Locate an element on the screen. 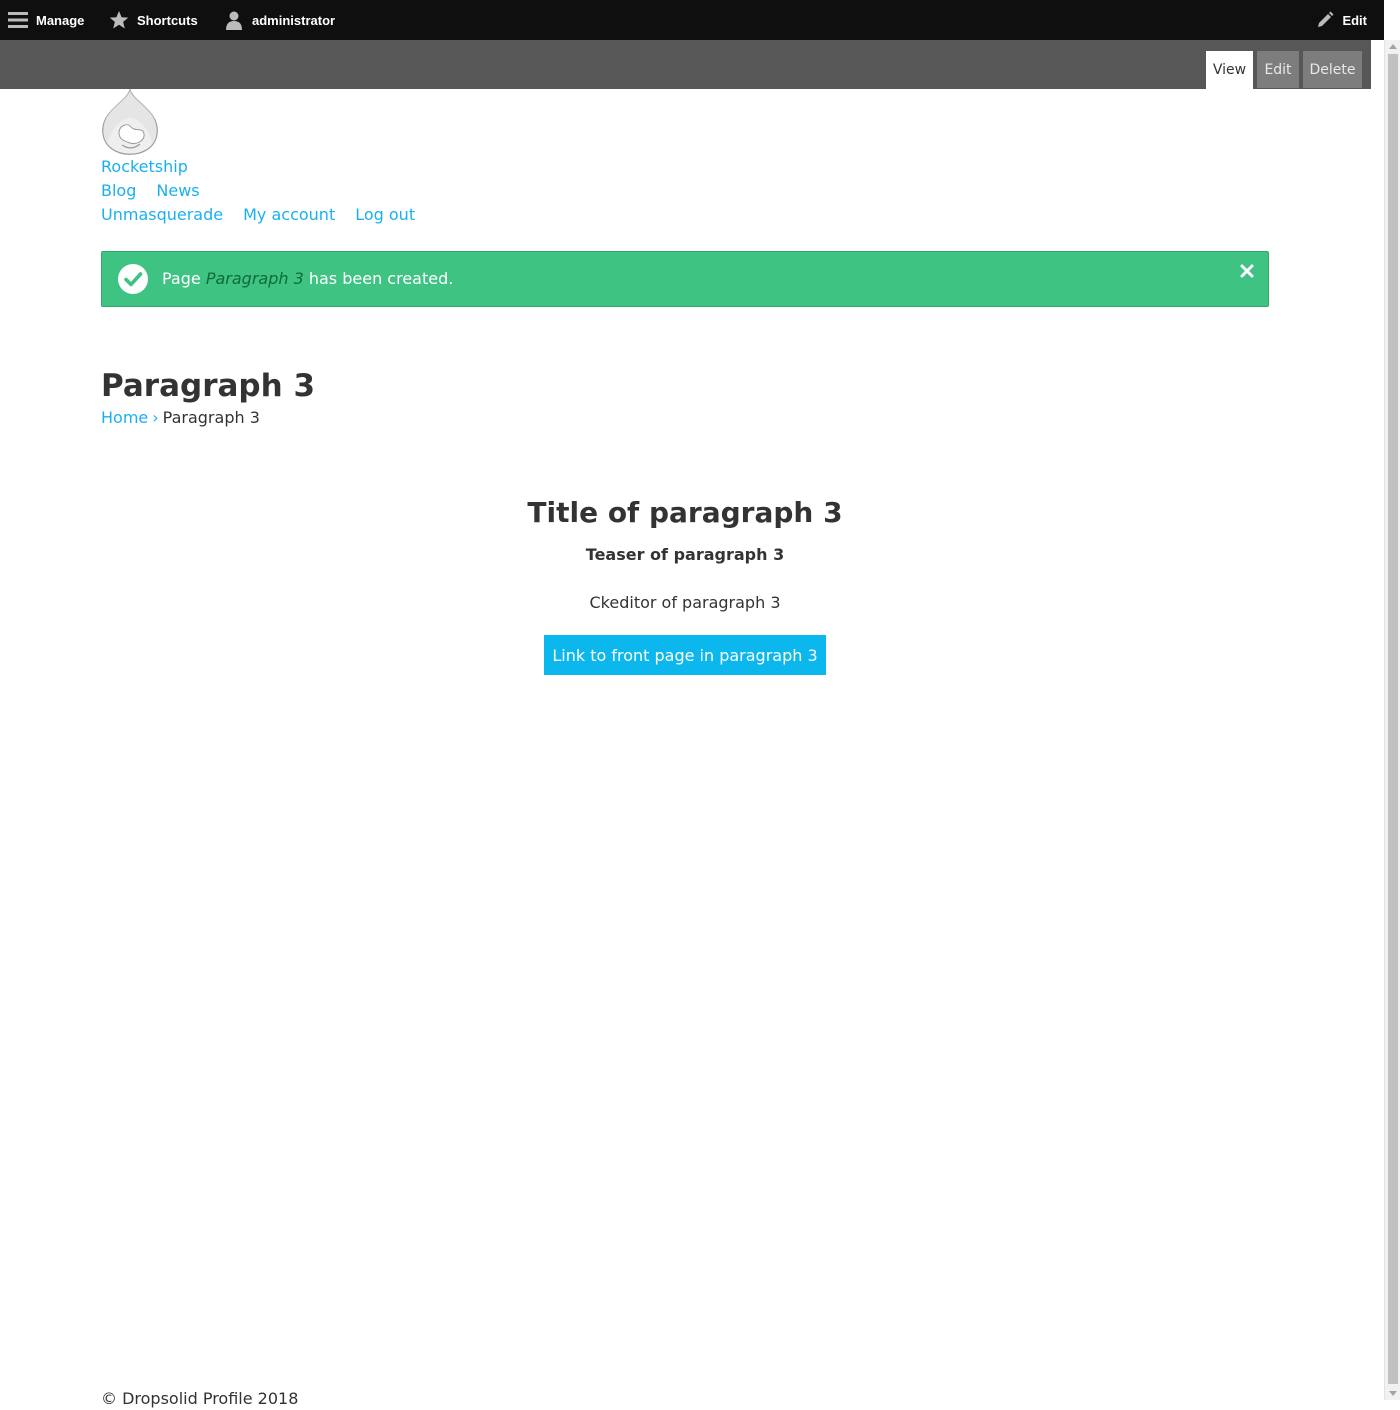 The image size is (1400, 1410). toolbar-manage-label: Manage is located at coordinates (60, 20).